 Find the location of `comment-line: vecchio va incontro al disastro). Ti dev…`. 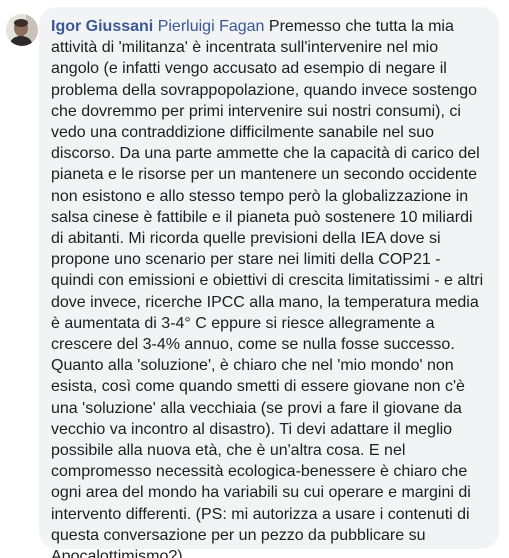

comment-line: vecchio va incontro al disastro). Ti dev… is located at coordinates (252, 429).